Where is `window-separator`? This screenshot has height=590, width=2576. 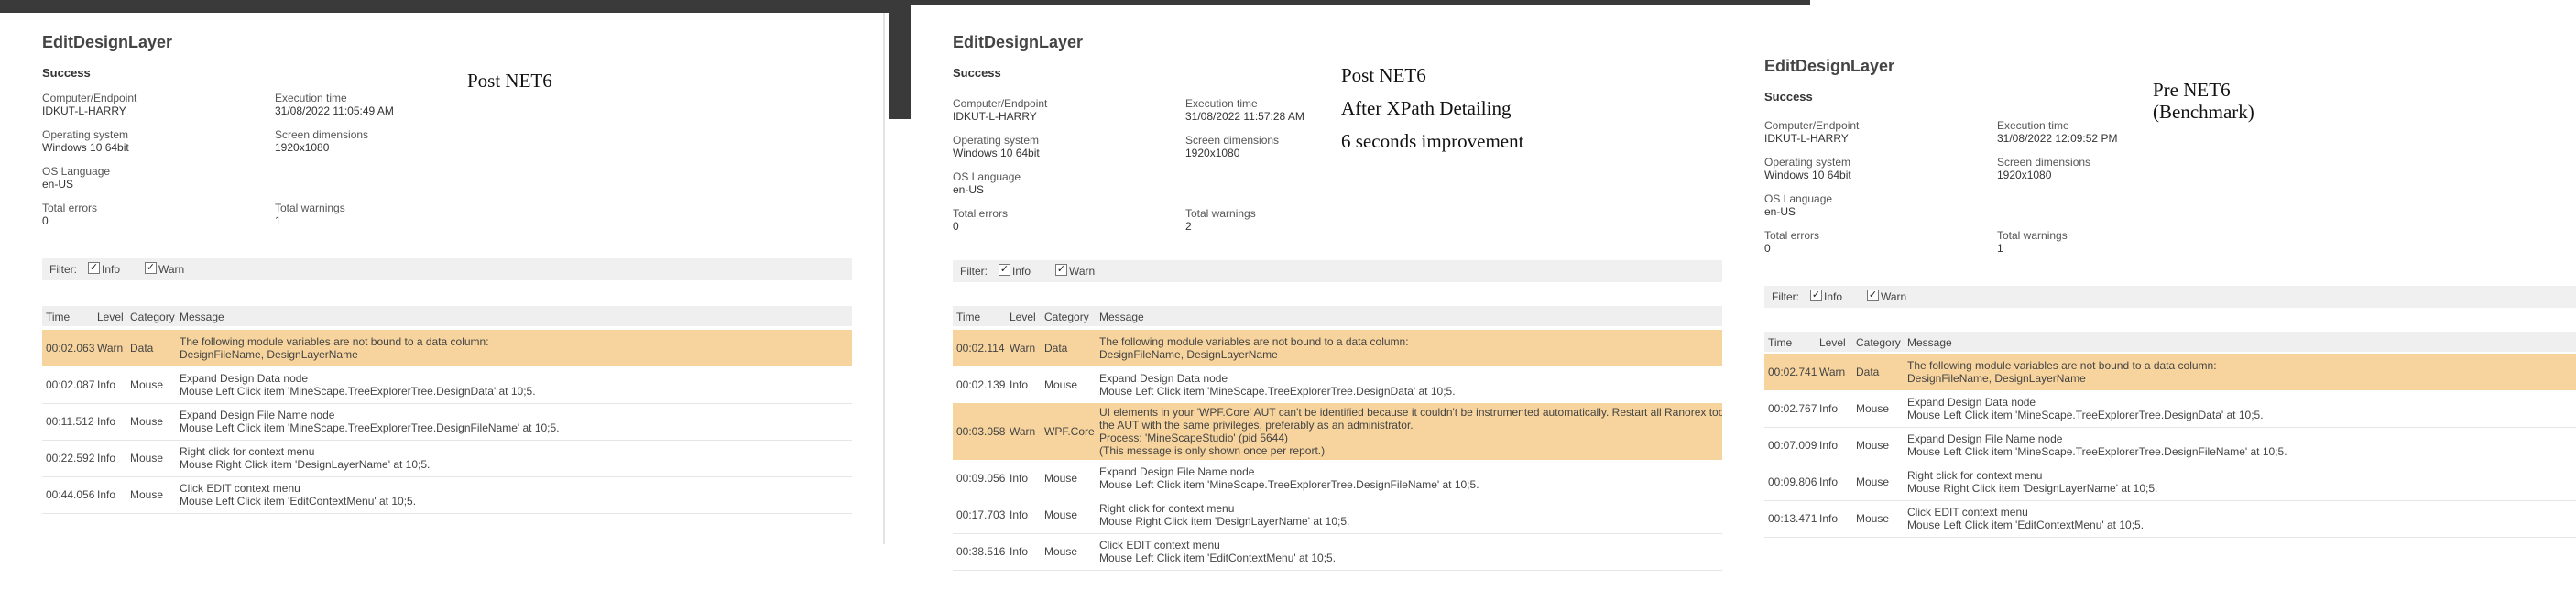
window-separator is located at coordinates (900, 59).